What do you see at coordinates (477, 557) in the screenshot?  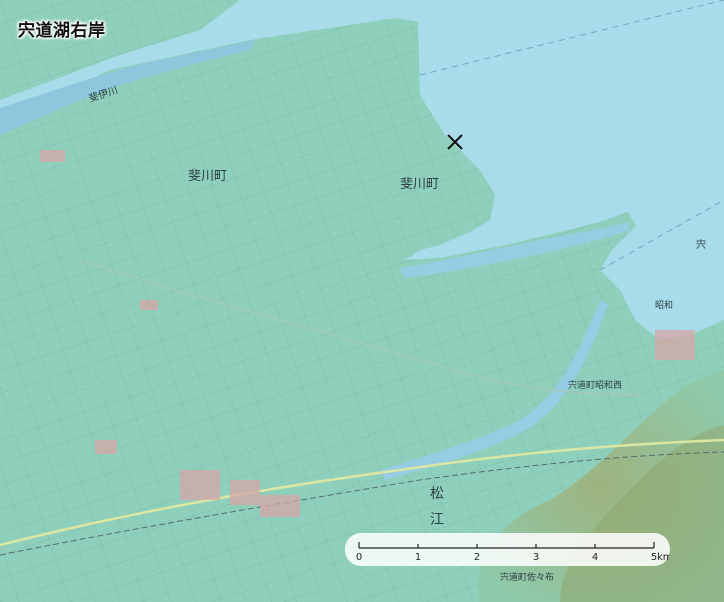 I see `scale-tick-label: 2` at bounding box center [477, 557].